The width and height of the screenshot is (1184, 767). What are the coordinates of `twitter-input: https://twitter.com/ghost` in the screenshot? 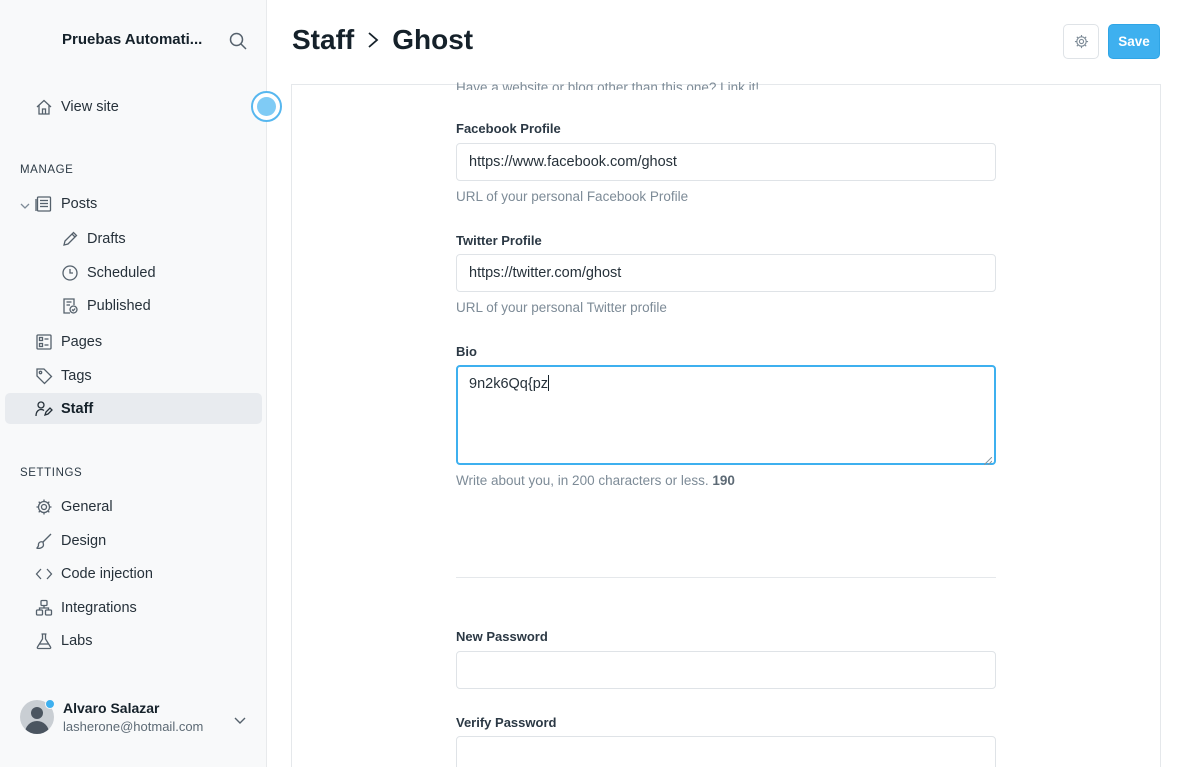 It's located at (726, 273).